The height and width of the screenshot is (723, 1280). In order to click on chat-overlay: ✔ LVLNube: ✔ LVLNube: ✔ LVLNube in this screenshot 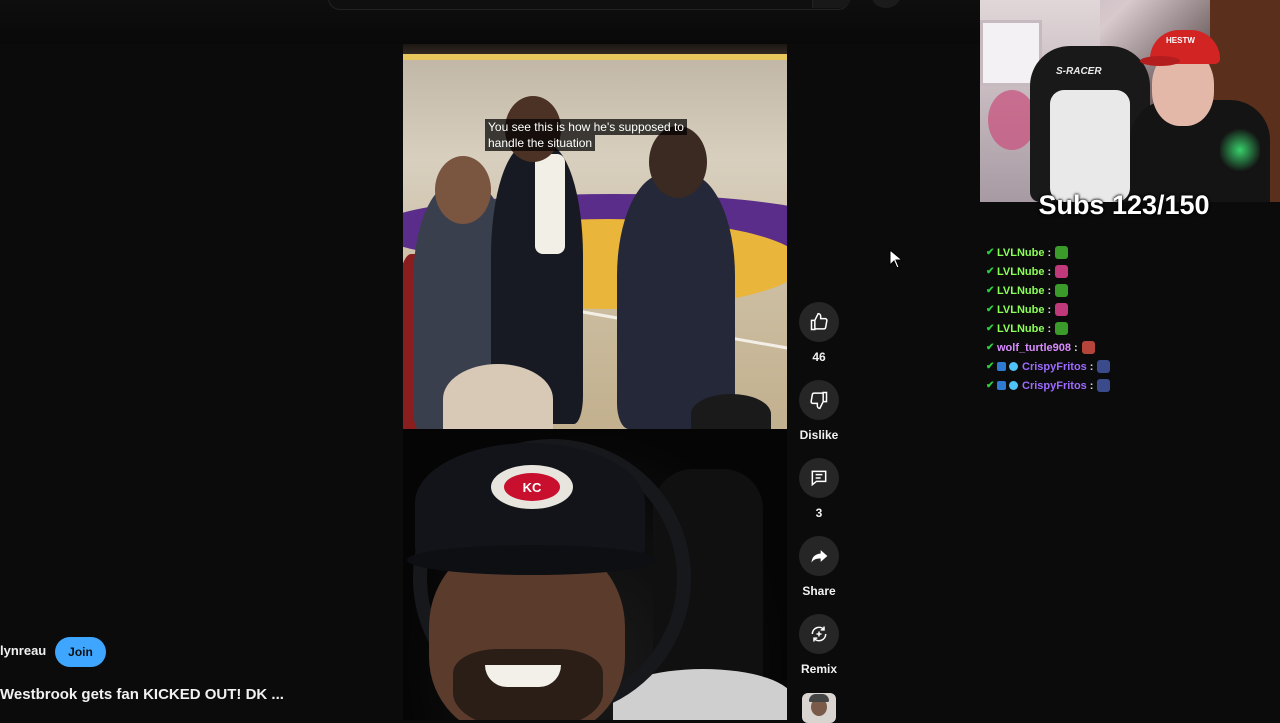, I will do `click(1131, 319)`.